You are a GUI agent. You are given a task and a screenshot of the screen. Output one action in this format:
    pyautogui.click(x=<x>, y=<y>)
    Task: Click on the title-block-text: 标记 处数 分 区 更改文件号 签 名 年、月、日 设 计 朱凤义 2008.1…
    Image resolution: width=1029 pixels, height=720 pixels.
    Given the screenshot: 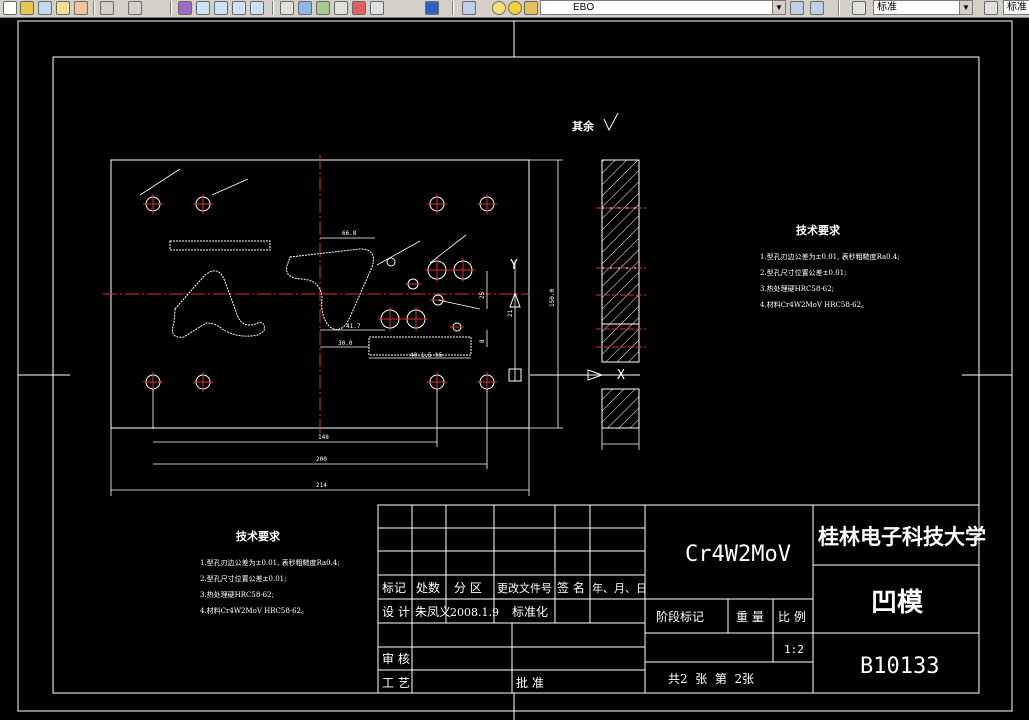 What is the action you would take?
    pyautogui.click(x=684, y=607)
    